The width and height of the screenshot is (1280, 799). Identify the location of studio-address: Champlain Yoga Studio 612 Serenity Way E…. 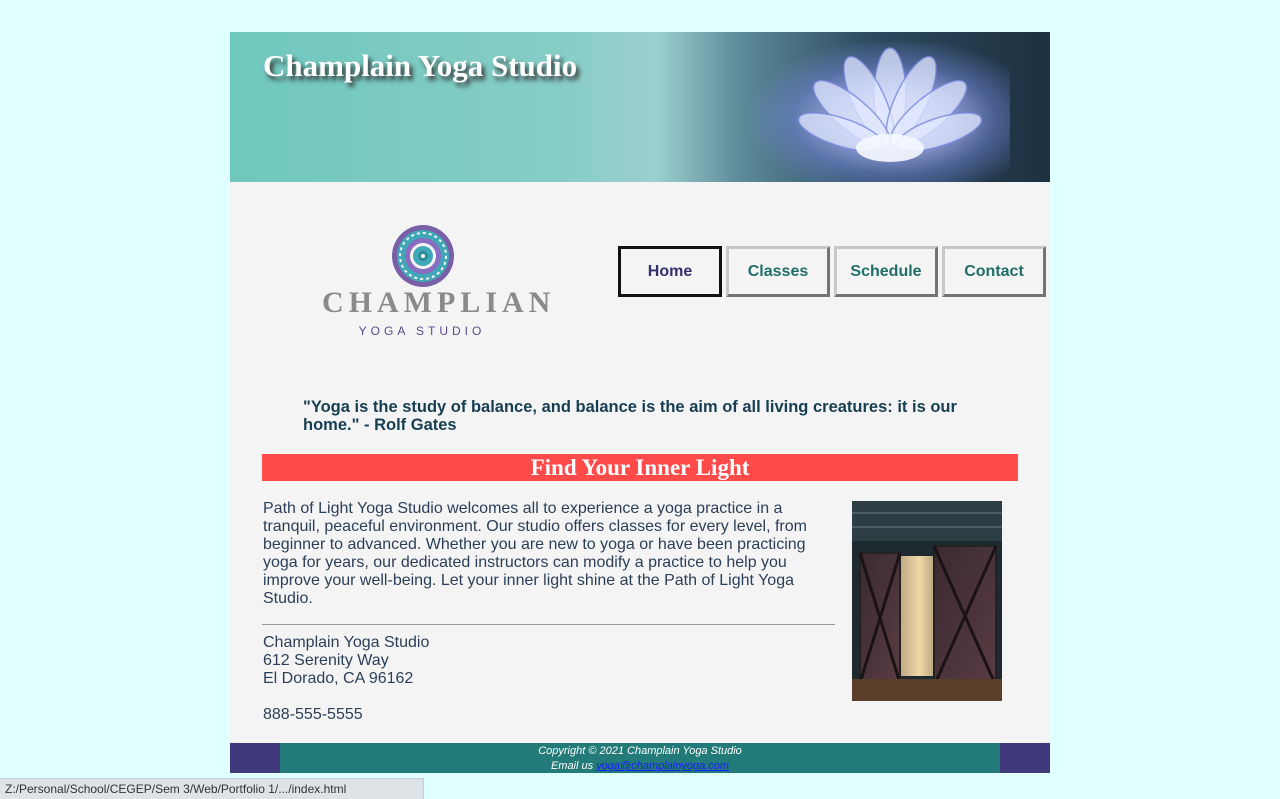
(346, 661).